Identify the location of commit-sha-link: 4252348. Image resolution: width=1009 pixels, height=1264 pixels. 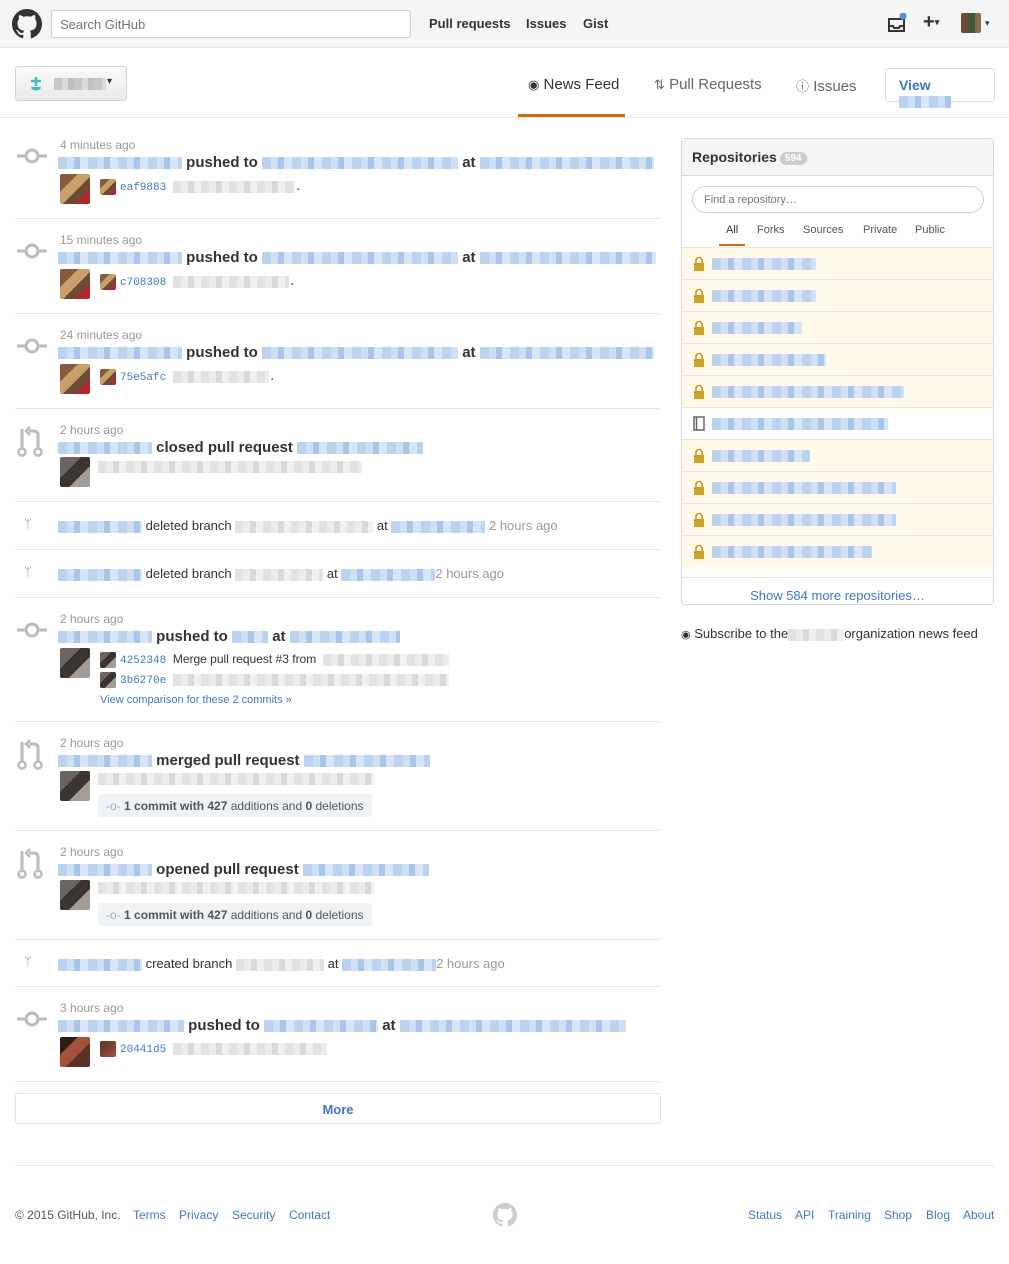
(143, 661).